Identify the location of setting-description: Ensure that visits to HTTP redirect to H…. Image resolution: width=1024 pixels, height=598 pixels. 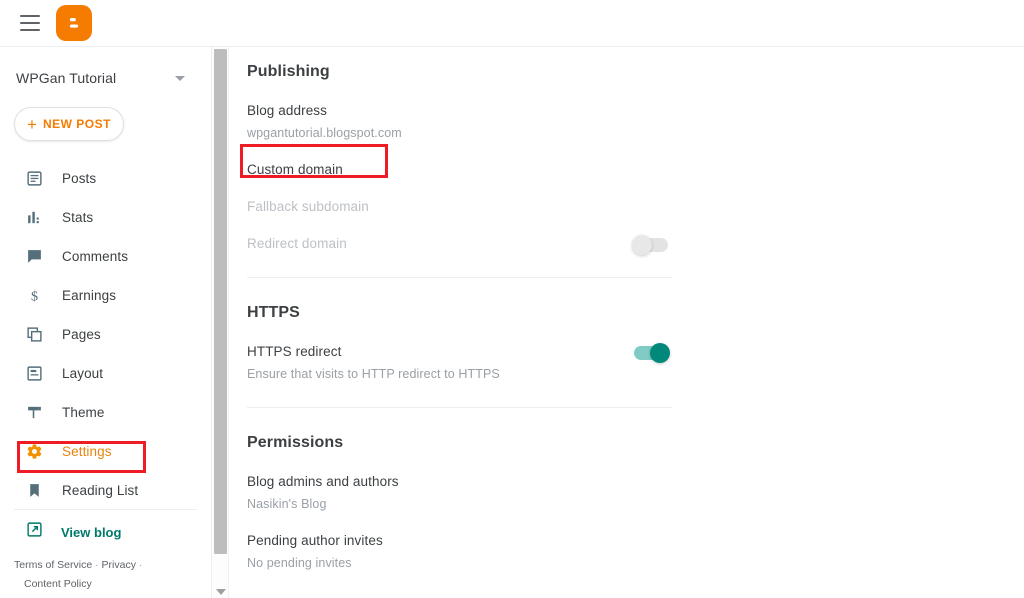
(373, 374).